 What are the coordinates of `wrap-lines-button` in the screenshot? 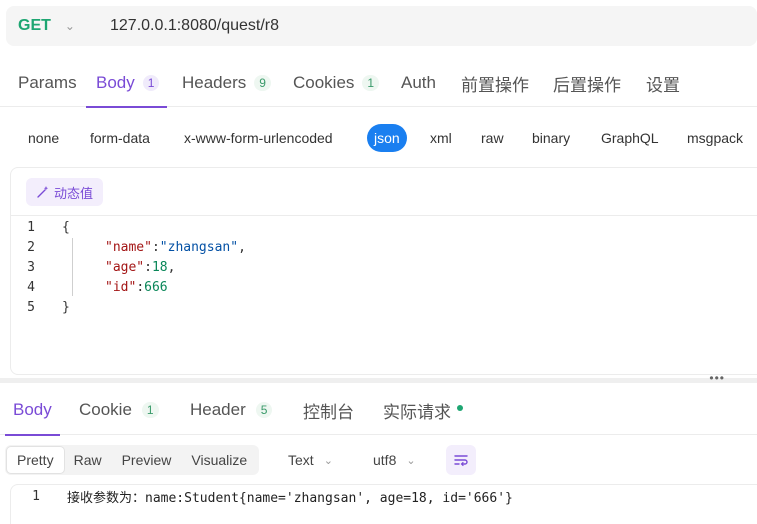 It's located at (461, 460).